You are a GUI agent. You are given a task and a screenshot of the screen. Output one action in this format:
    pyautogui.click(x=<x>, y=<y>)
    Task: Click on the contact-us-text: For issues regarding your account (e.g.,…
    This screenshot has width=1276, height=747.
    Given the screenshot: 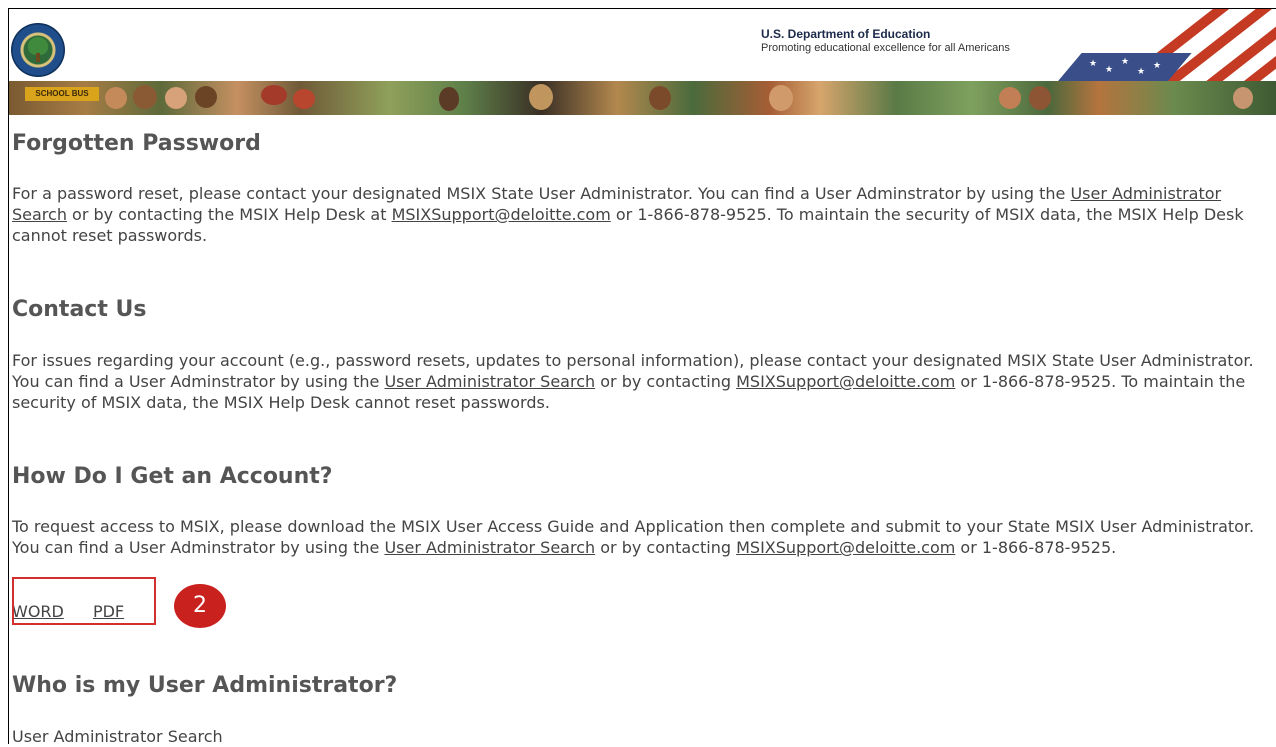 What is the action you would take?
    pyautogui.click(x=633, y=381)
    